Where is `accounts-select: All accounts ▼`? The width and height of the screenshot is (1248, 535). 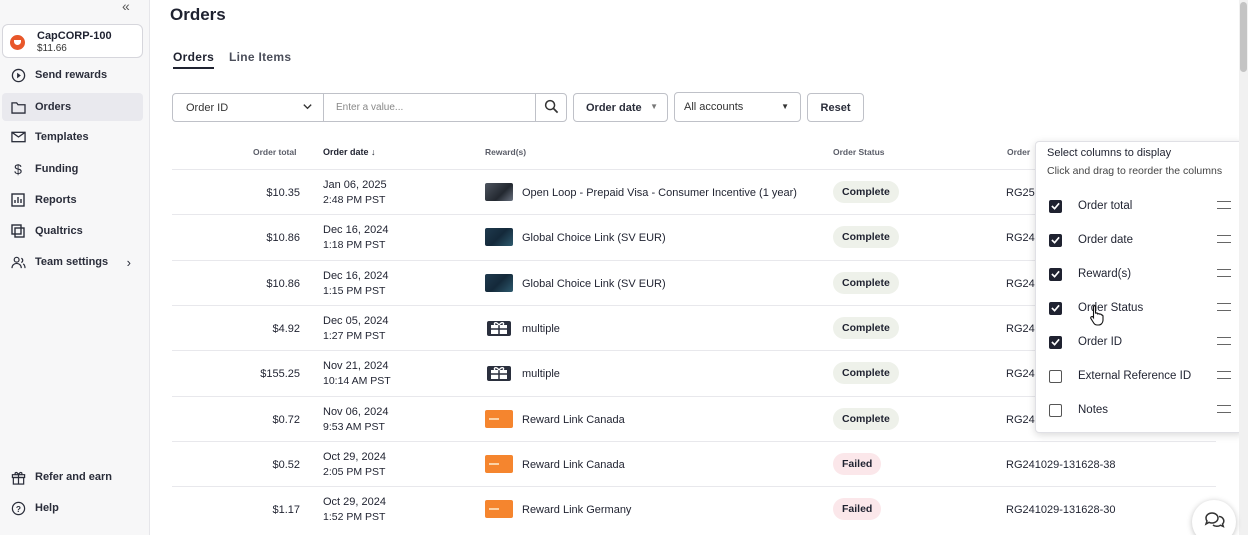 accounts-select: All accounts ▼ is located at coordinates (737, 107).